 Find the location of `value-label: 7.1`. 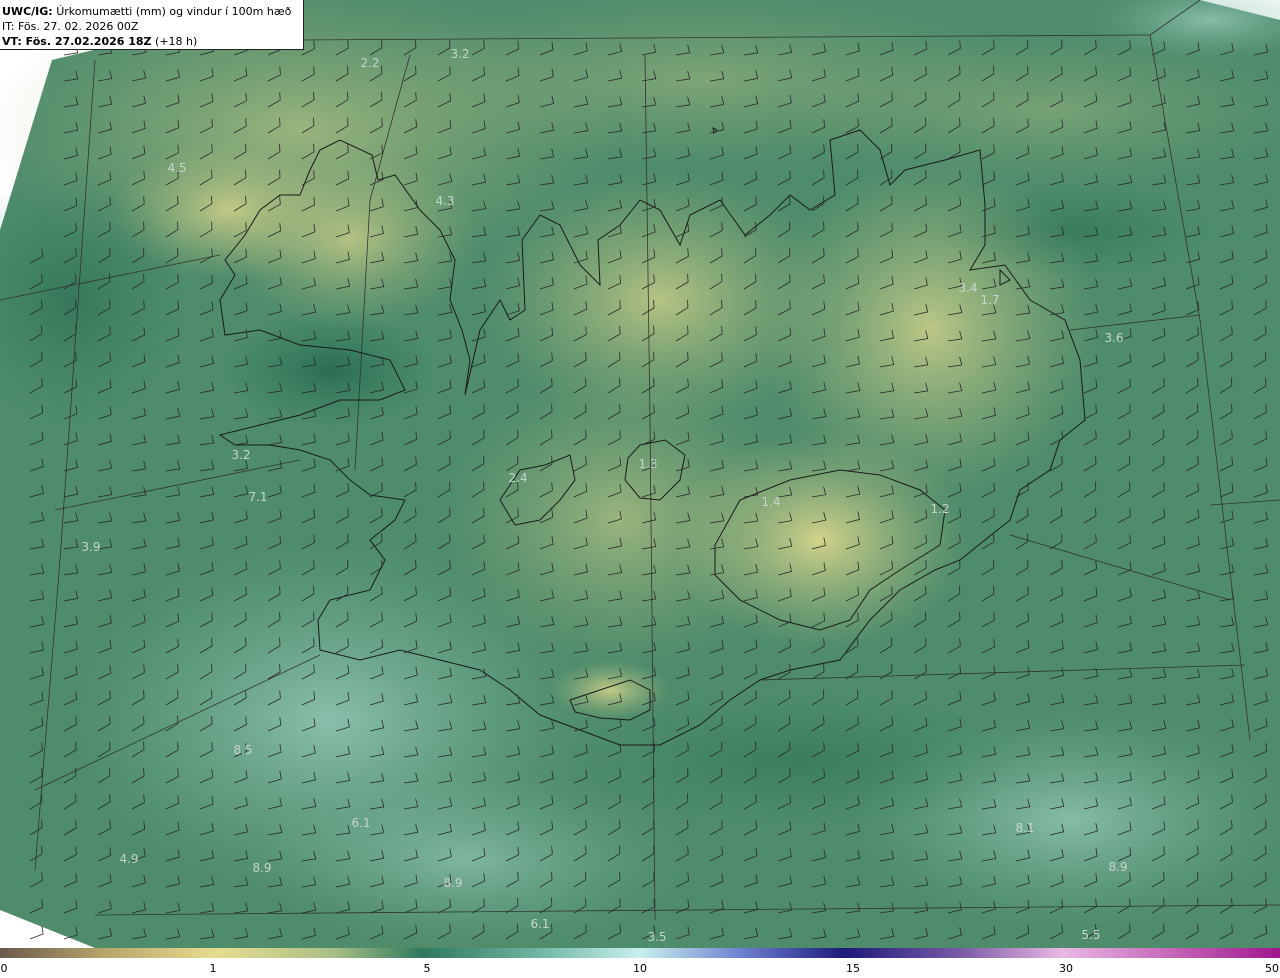

value-label: 7.1 is located at coordinates (257, 497).